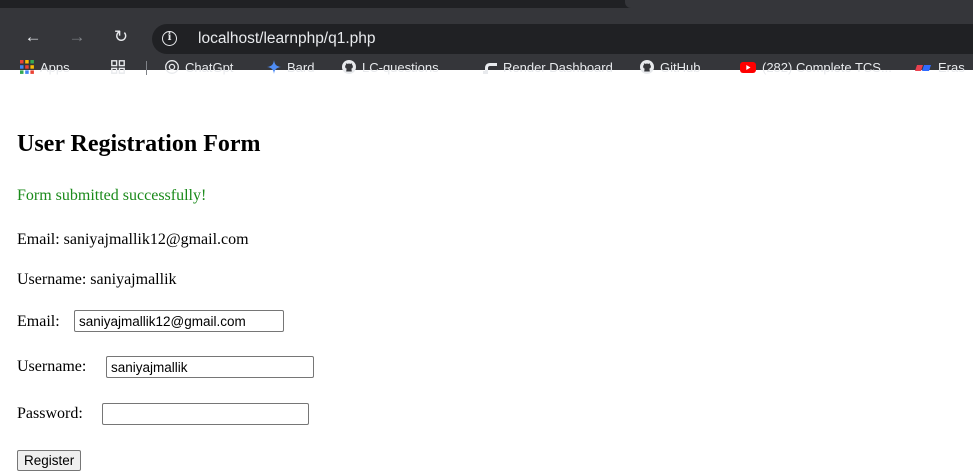 This screenshot has width=973, height=471. What do you see at coordinates (400, 67) in the screenshot?
I see `bookmark-label: LC-questions` at bounding box center [400, 67].